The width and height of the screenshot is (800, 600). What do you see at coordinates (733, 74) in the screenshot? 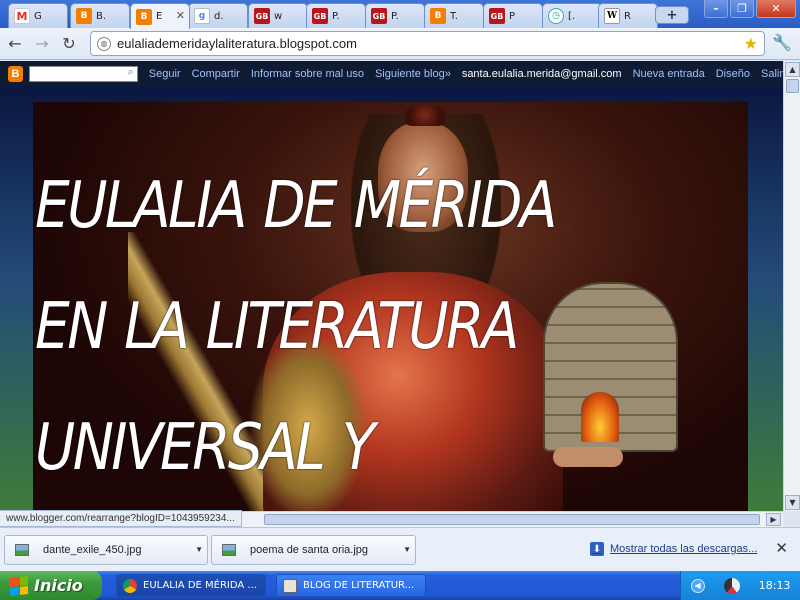
I see `design-link: Diseño` at bounding box center [733, 74].